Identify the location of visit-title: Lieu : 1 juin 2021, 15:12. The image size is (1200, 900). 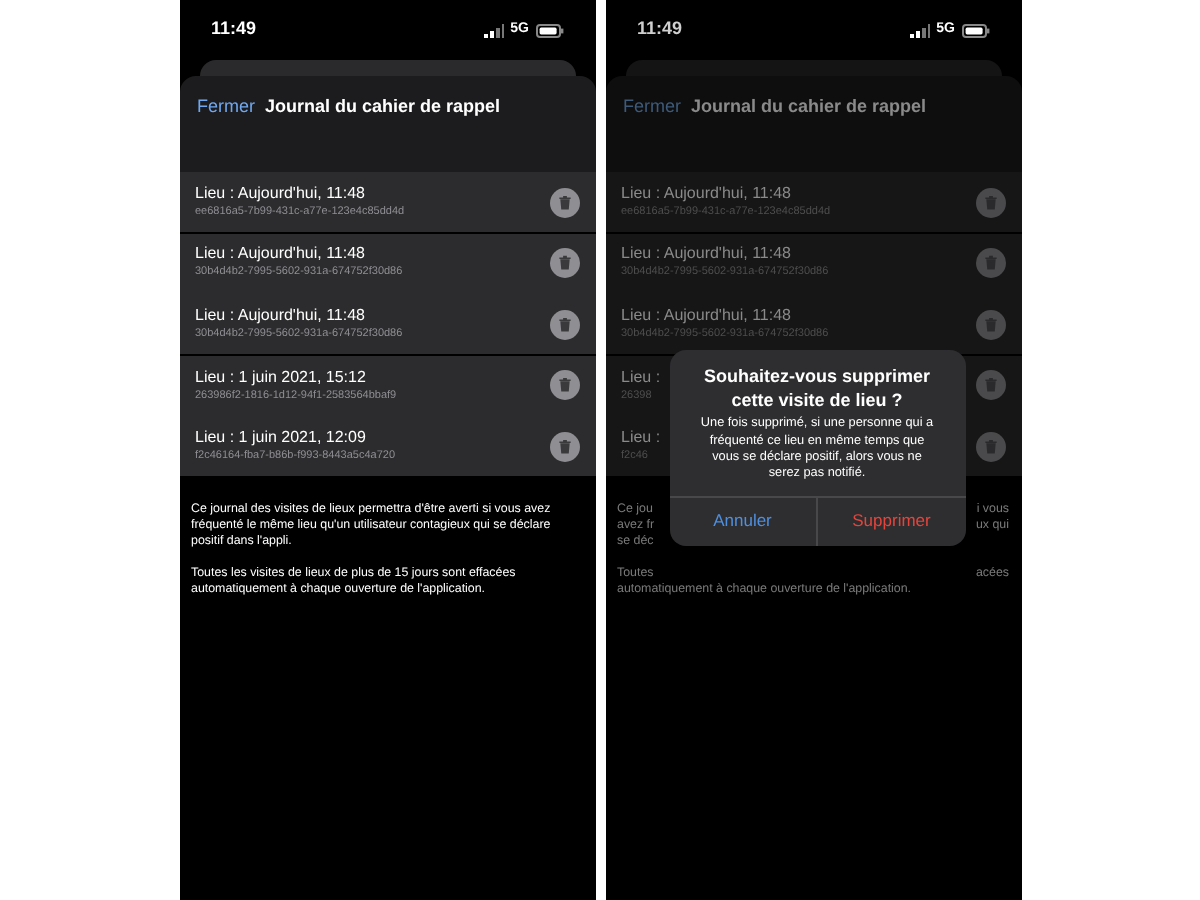
(281, 377).